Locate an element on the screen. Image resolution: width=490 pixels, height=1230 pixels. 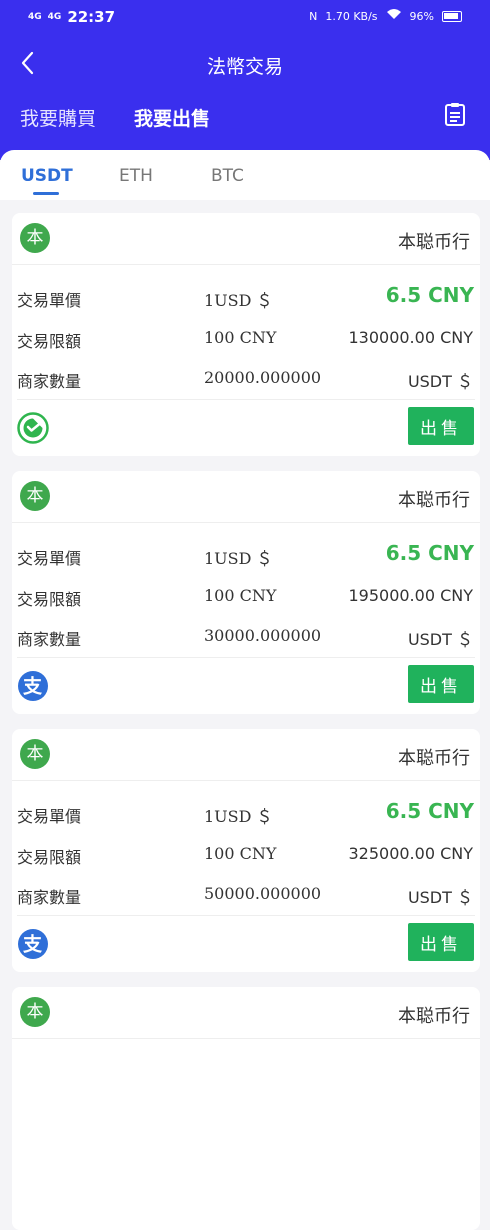
limit-max: 130000.00 CNY is located at coordinates (410, 337).